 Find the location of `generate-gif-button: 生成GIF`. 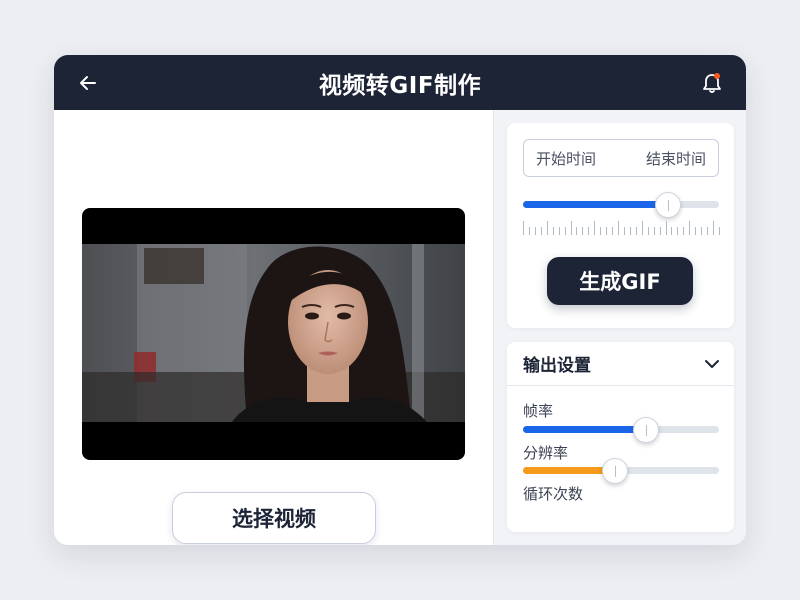

generate-gif-button: 生成GIF is located at coordinates (620, 281).